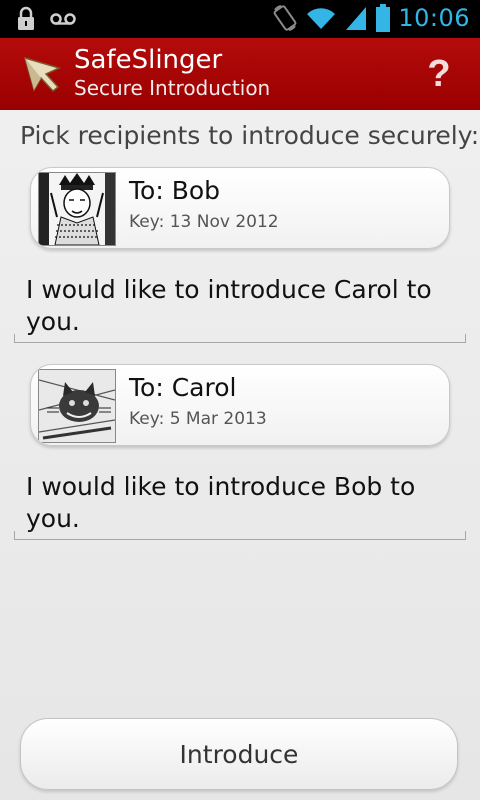 This screenshot has width=480, height=800. I want to click on recipient-key-date: Key: 13 Nov 2012, so click(204, 222).